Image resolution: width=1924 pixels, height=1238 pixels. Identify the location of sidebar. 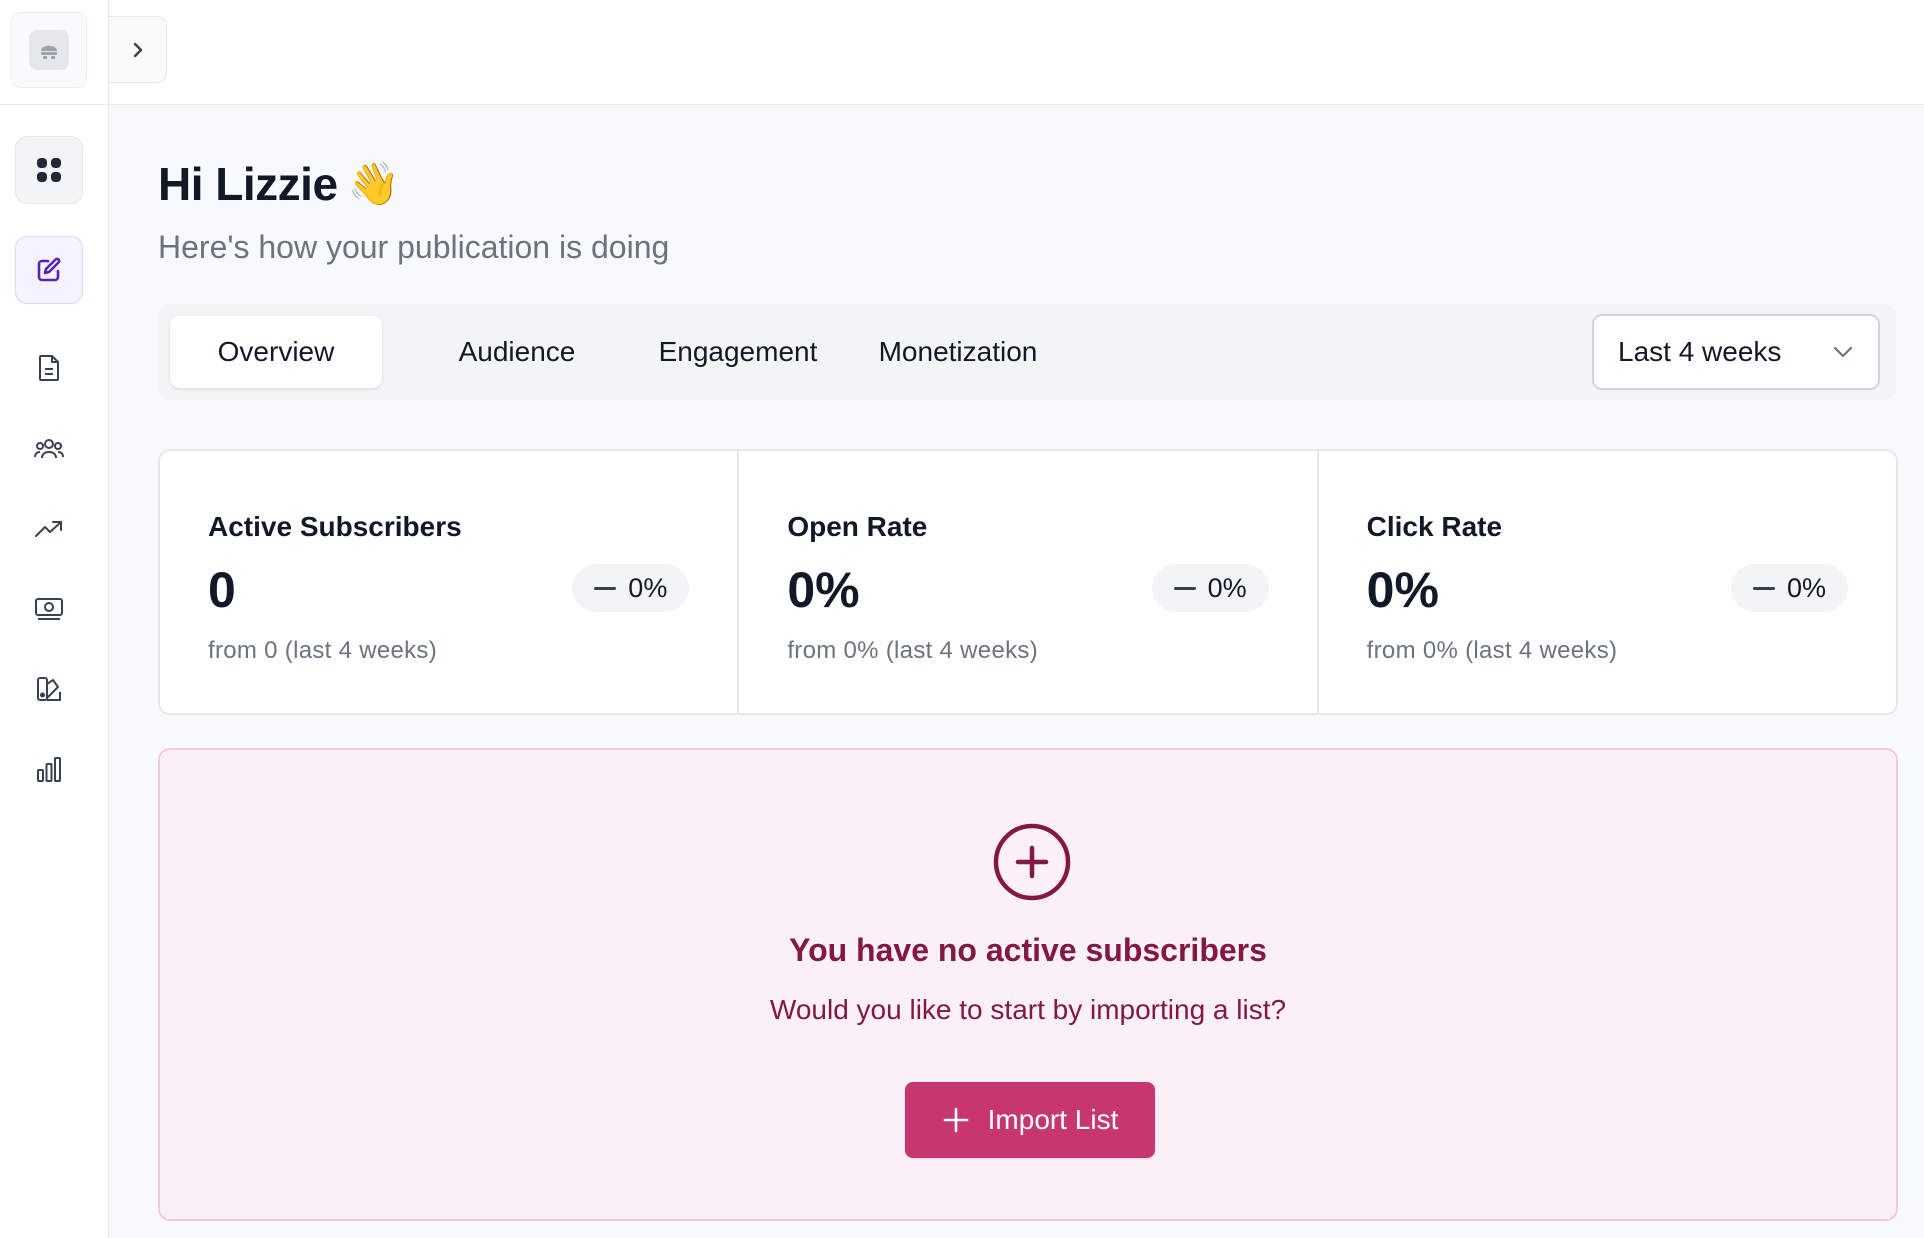
(54, 619).